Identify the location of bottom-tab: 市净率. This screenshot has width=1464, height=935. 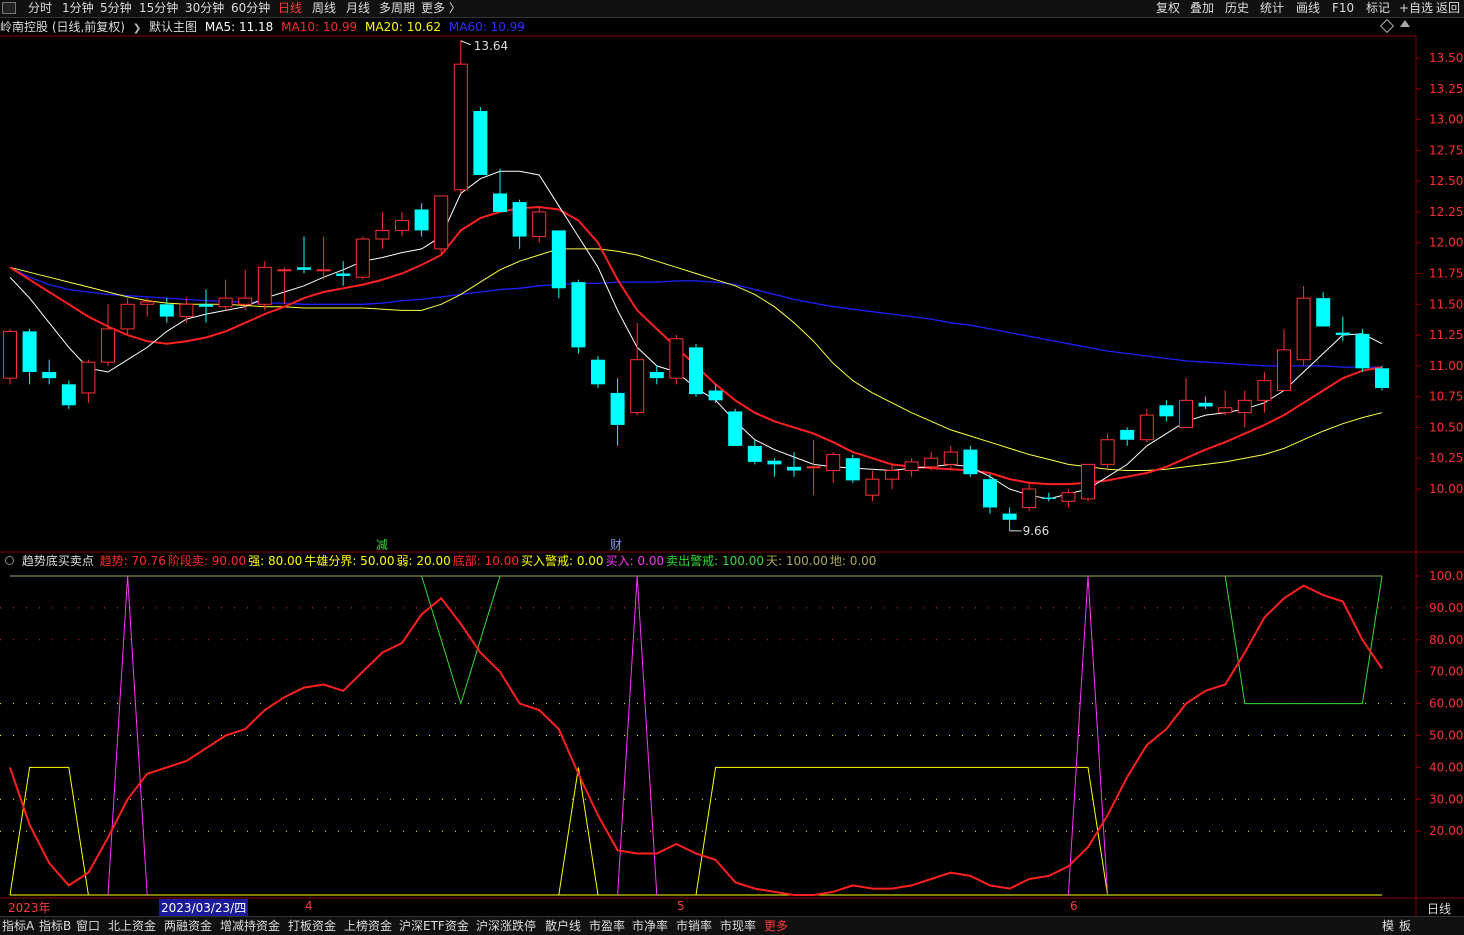
(650, 926).